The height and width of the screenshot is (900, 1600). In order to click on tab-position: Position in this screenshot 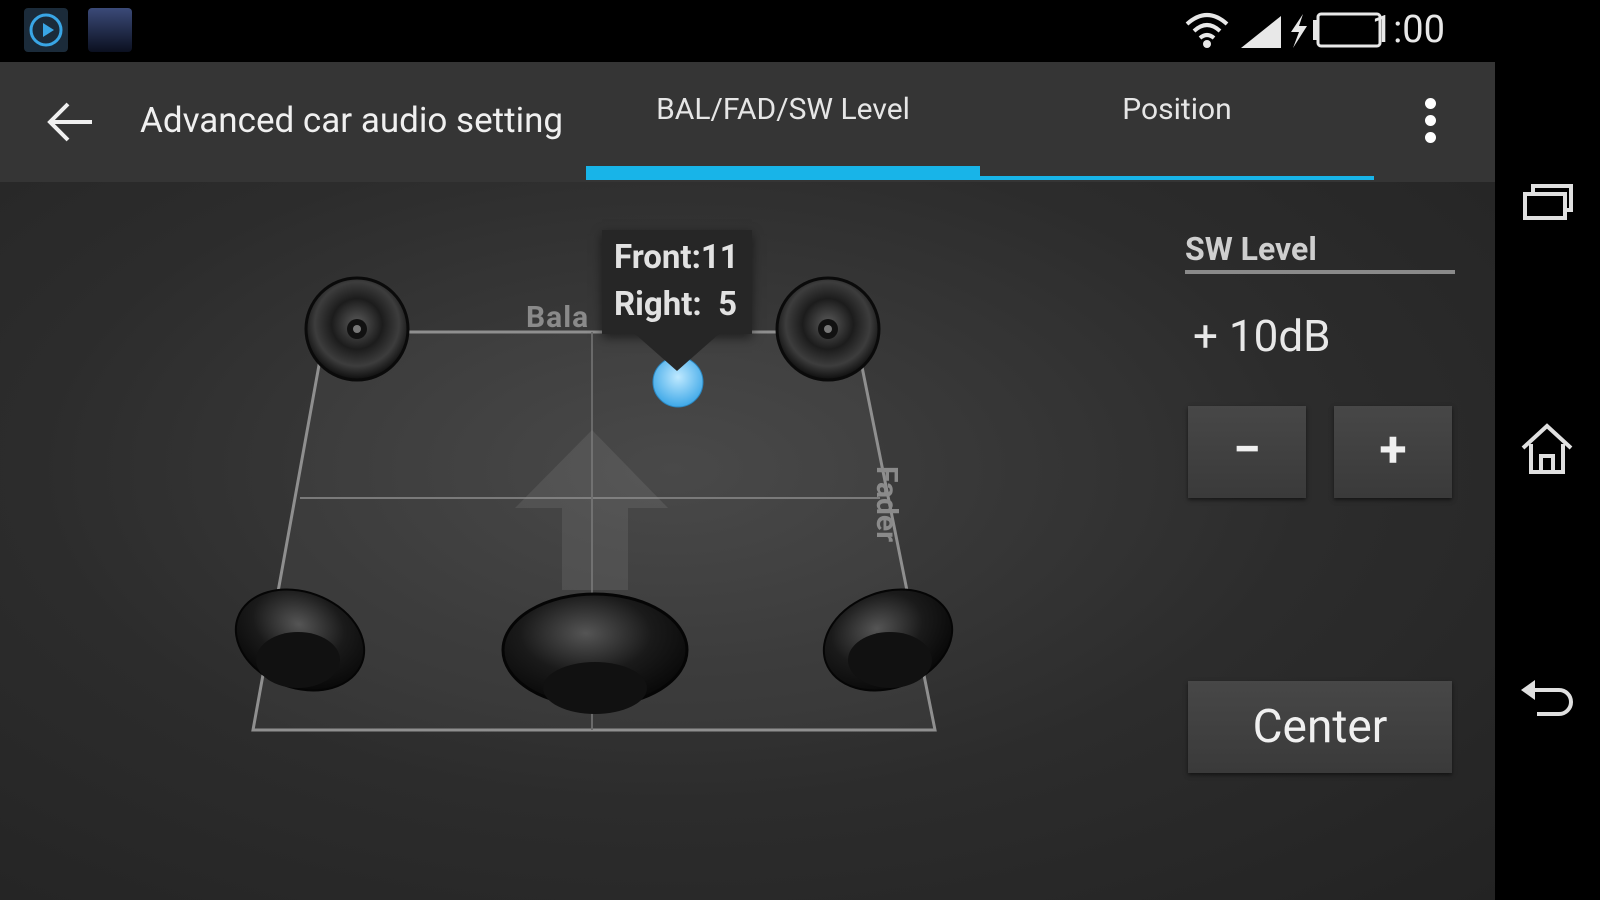, I will do `click(1177, 136)`.